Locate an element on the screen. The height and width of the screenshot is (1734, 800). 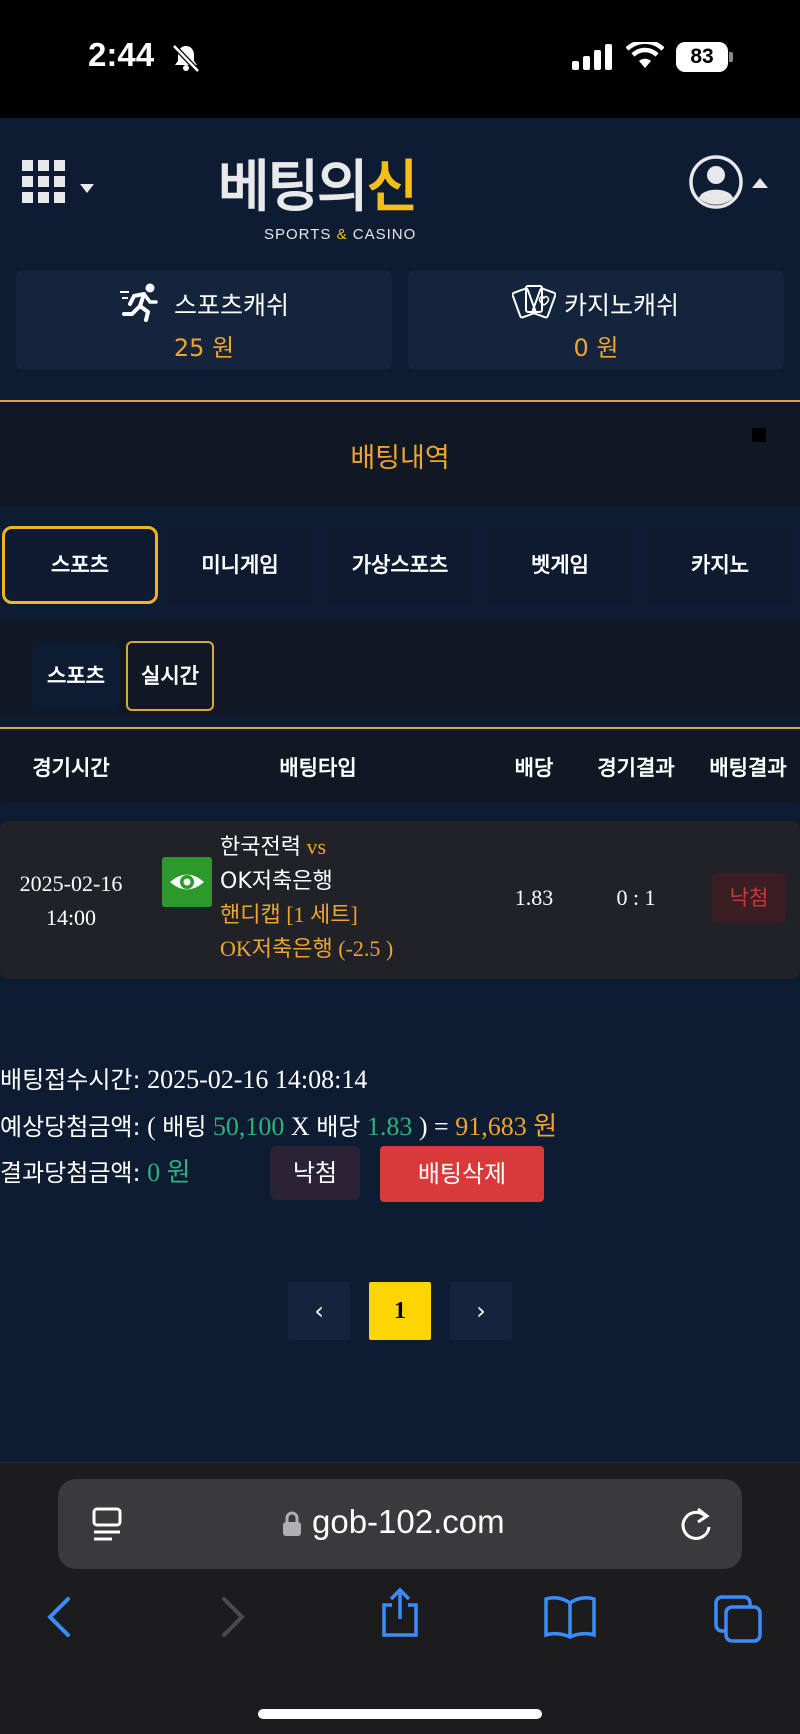
bet-teams: 한국전력 vs is located at coordinates (273, 847).